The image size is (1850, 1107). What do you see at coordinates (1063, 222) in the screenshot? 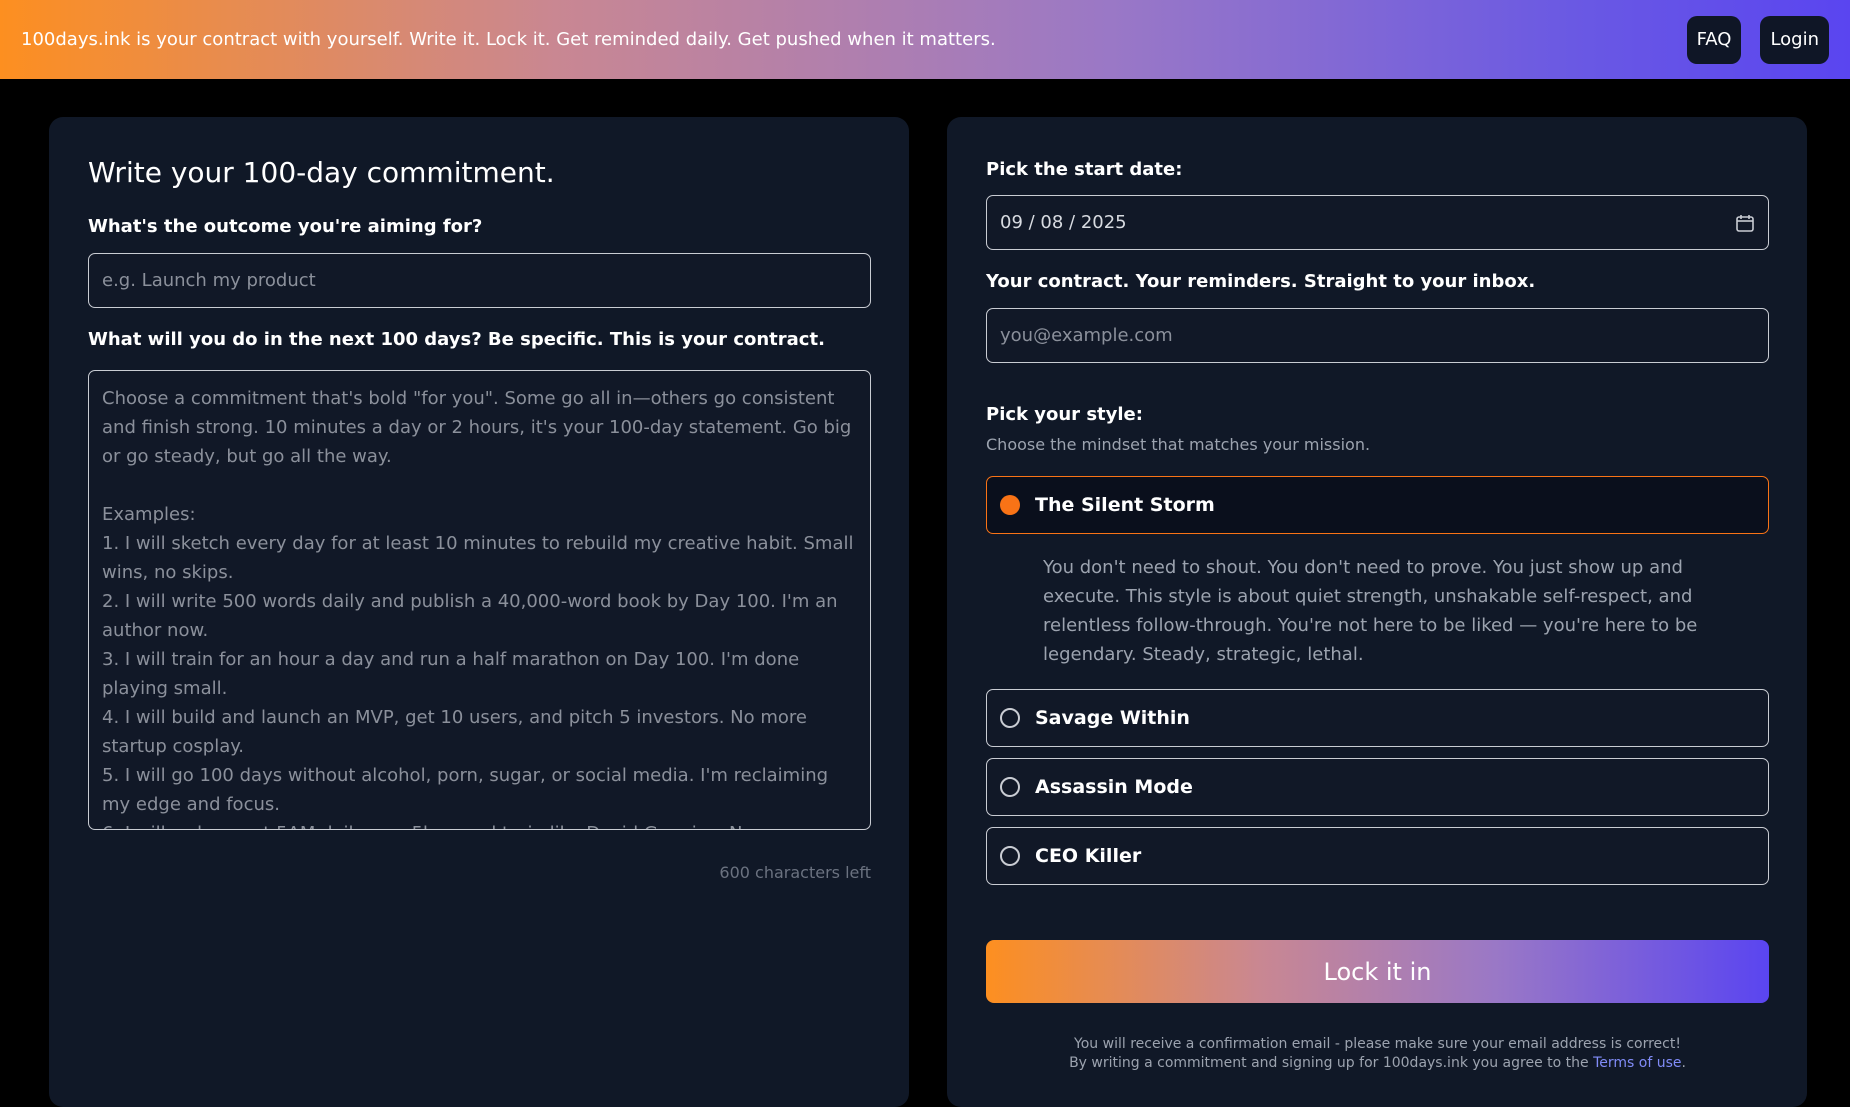
I see `start-date-value: 09 / 08 / 2025` at bounding box center [1063, 222].